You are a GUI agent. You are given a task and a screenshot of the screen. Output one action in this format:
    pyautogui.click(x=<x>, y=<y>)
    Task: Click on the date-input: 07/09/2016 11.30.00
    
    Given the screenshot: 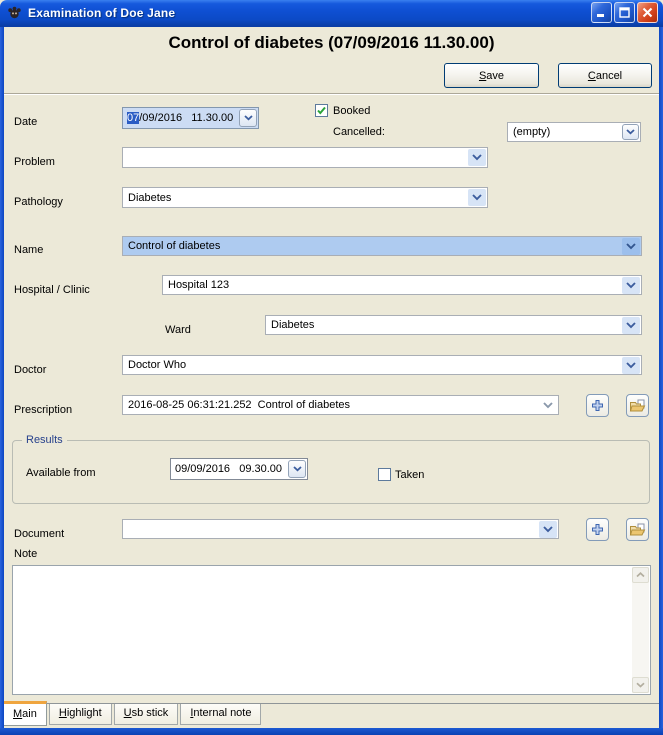 What is the action you would take?
    pyautogui.click(x=190, y=118)
    